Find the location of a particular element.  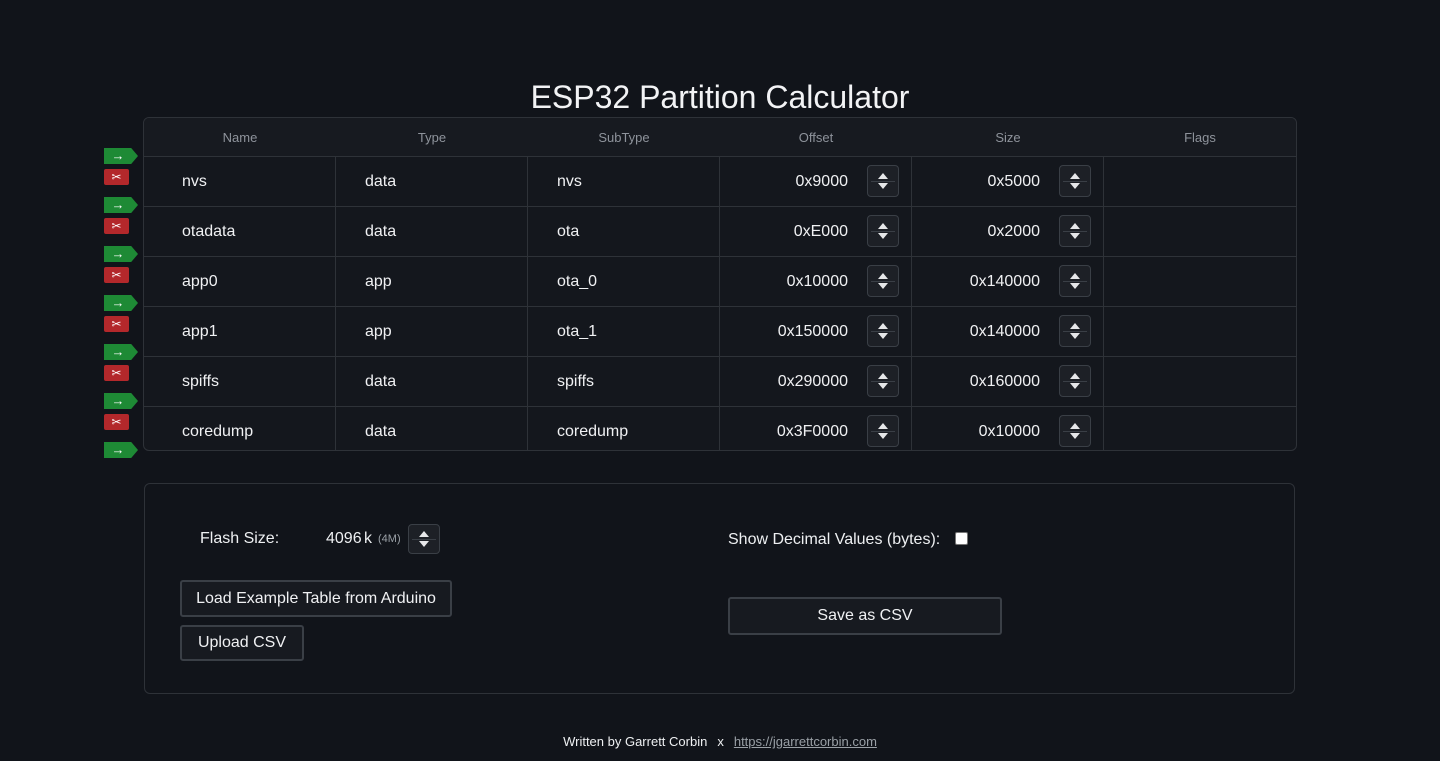

subtype-cell: ota_0 is located at coordinates (624, 281).